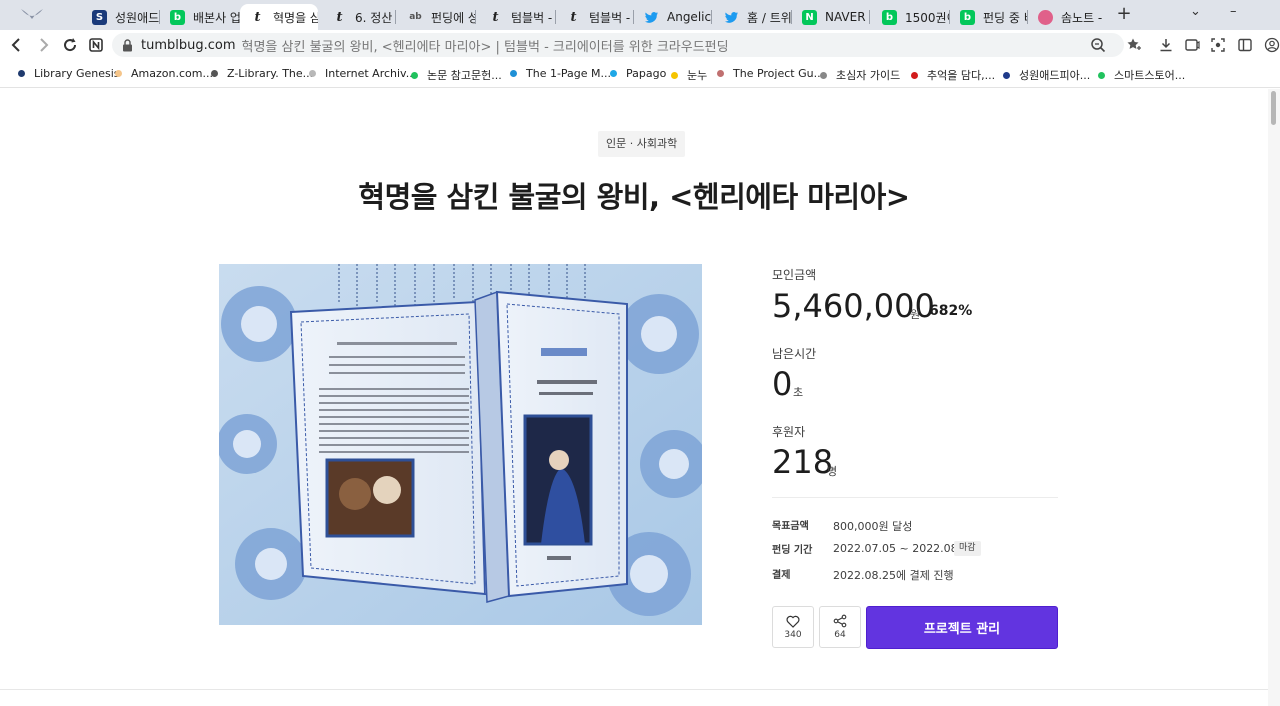  What do you see at coordinates (1166, 45) in the screenshot?
I see `download-icon` at bounding box center [1166, 45].